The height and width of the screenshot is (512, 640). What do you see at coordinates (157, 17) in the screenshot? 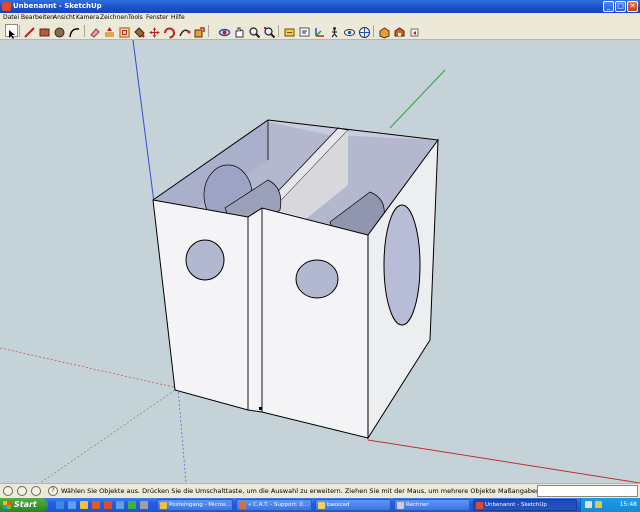
I see `menu-fenster: Fenster` at bounding box center [157, 17].